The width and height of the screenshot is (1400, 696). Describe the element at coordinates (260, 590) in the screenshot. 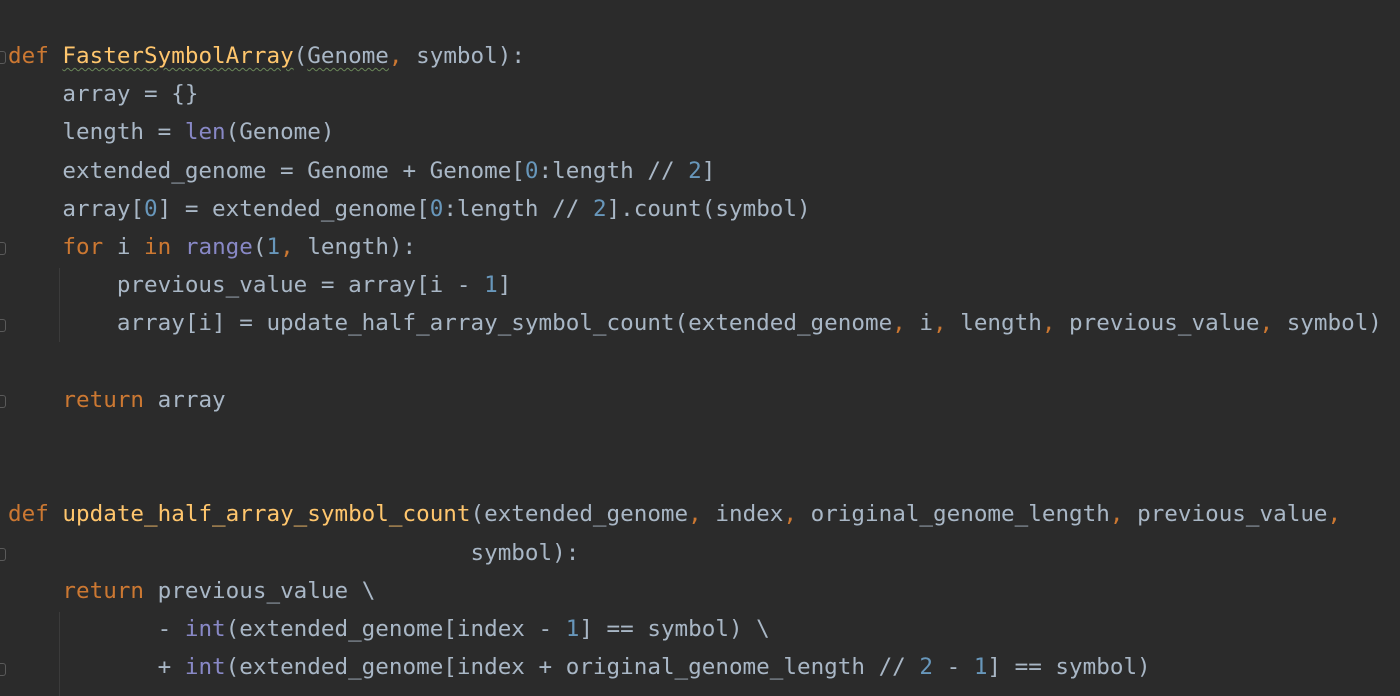

I see `code-token: previous_value \` at that location.